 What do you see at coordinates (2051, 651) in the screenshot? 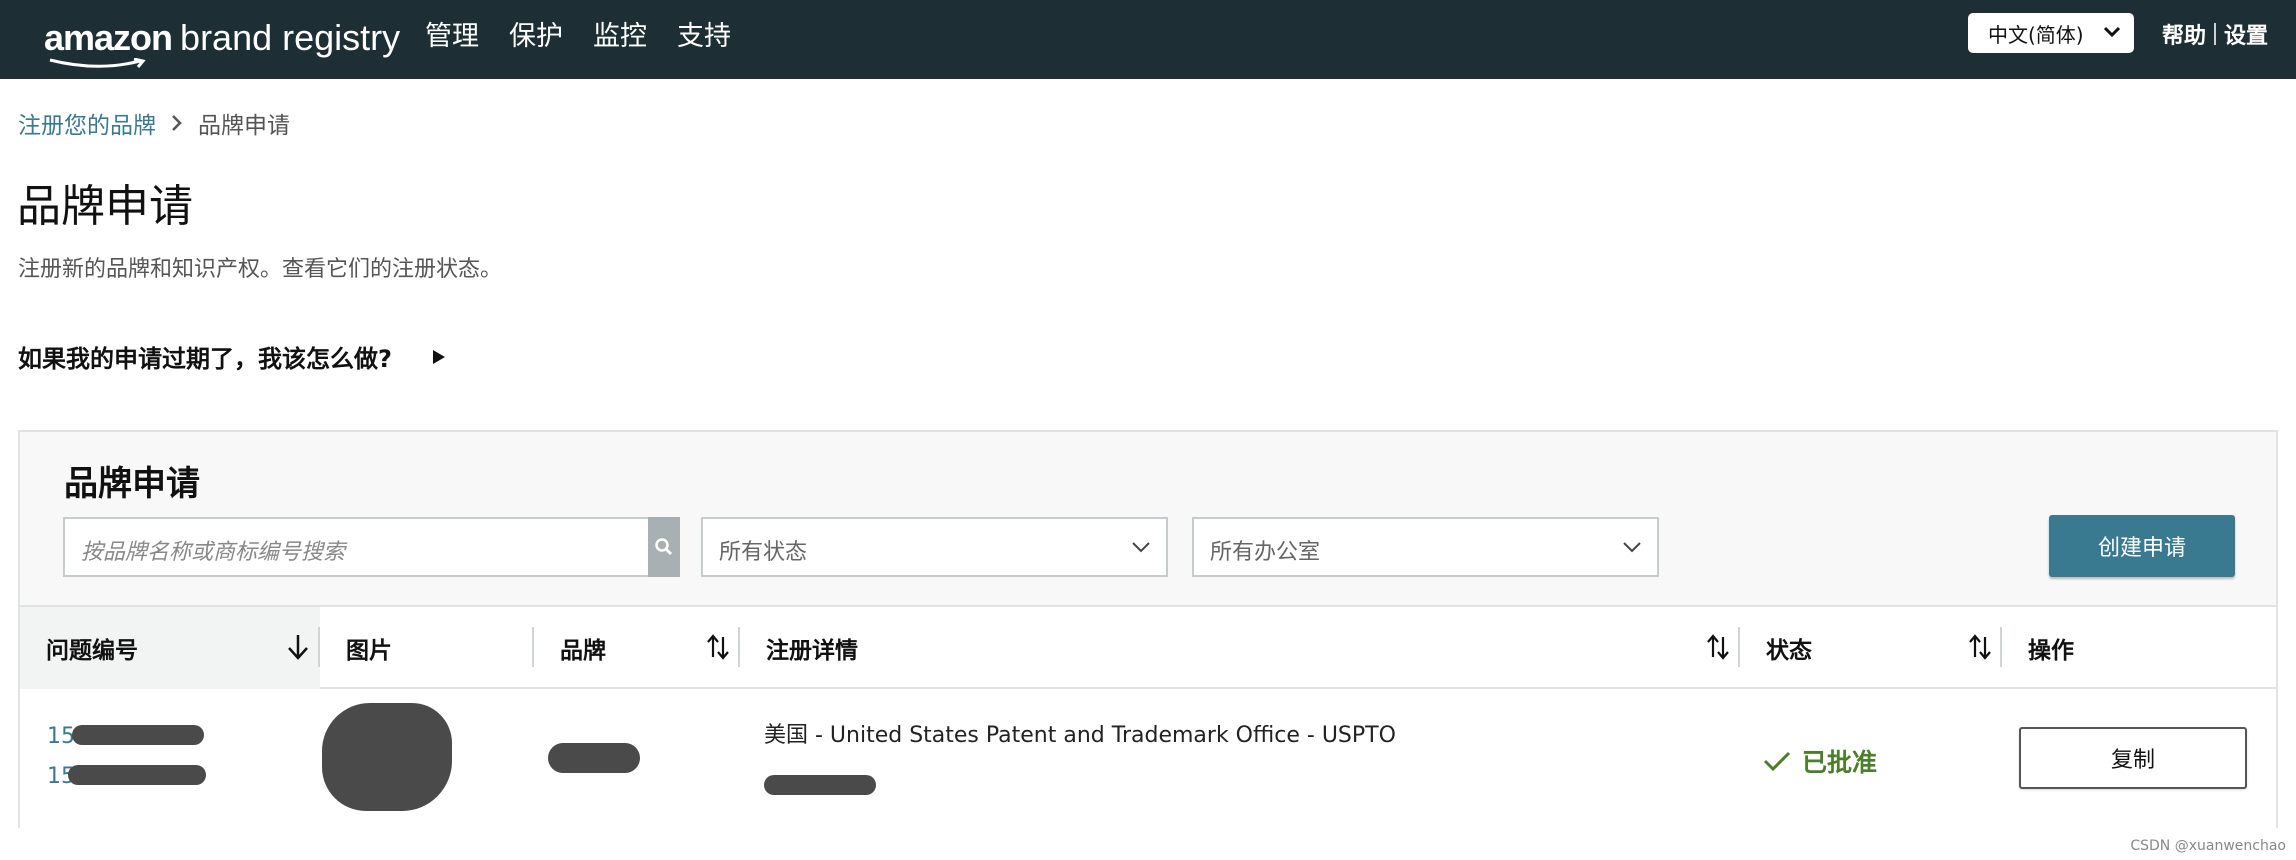
I see `column-label: 操作` at bounding box center [2051, 651].